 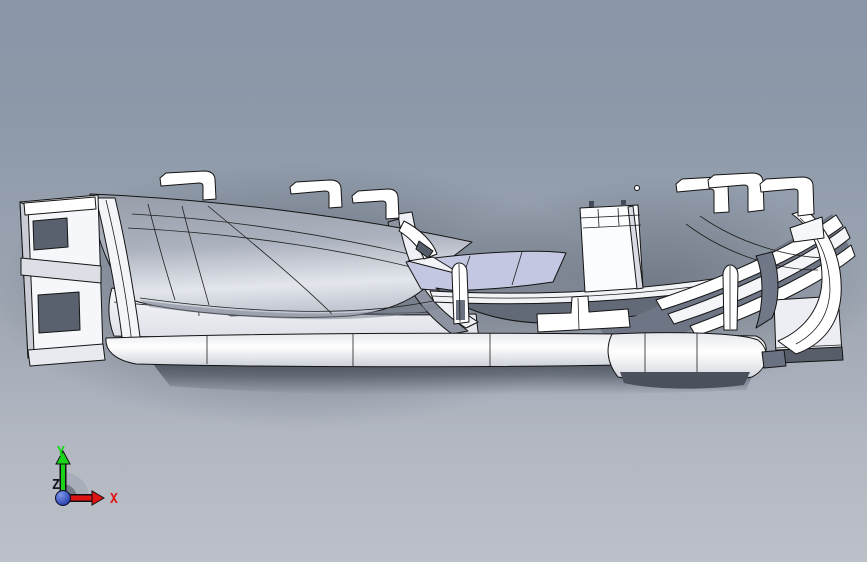 What do you see at coordinates (745, 194) in the screenshot?
I see `mounting-hooks-right` at bounding box center [745, 194].